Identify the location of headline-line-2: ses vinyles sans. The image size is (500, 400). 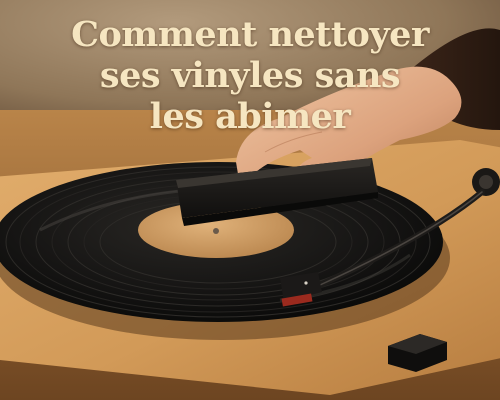
(250, 75).